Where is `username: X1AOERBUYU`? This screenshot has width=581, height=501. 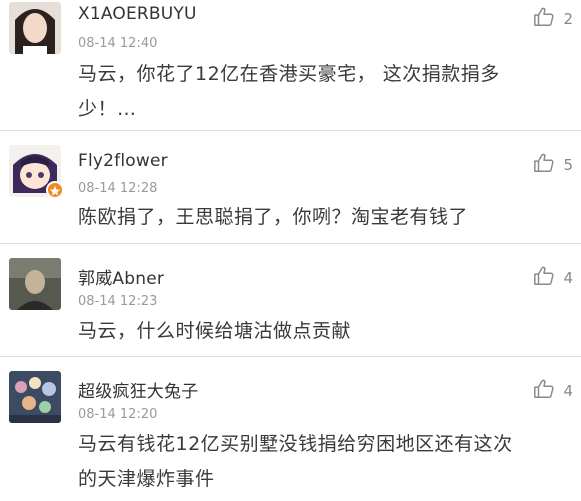
username: X1AOERBUYU is located at coordinates (137, 14).